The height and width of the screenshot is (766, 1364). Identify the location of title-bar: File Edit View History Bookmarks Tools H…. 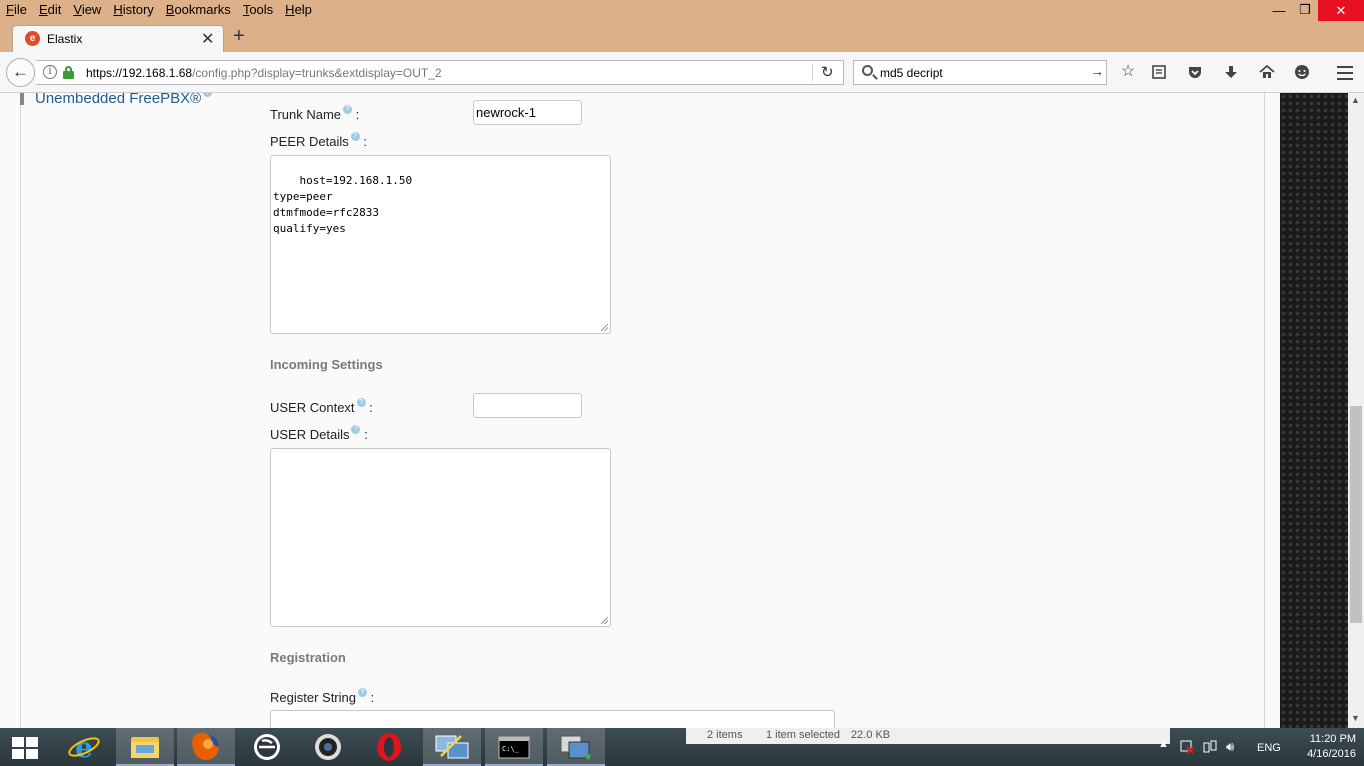
(682, 11).